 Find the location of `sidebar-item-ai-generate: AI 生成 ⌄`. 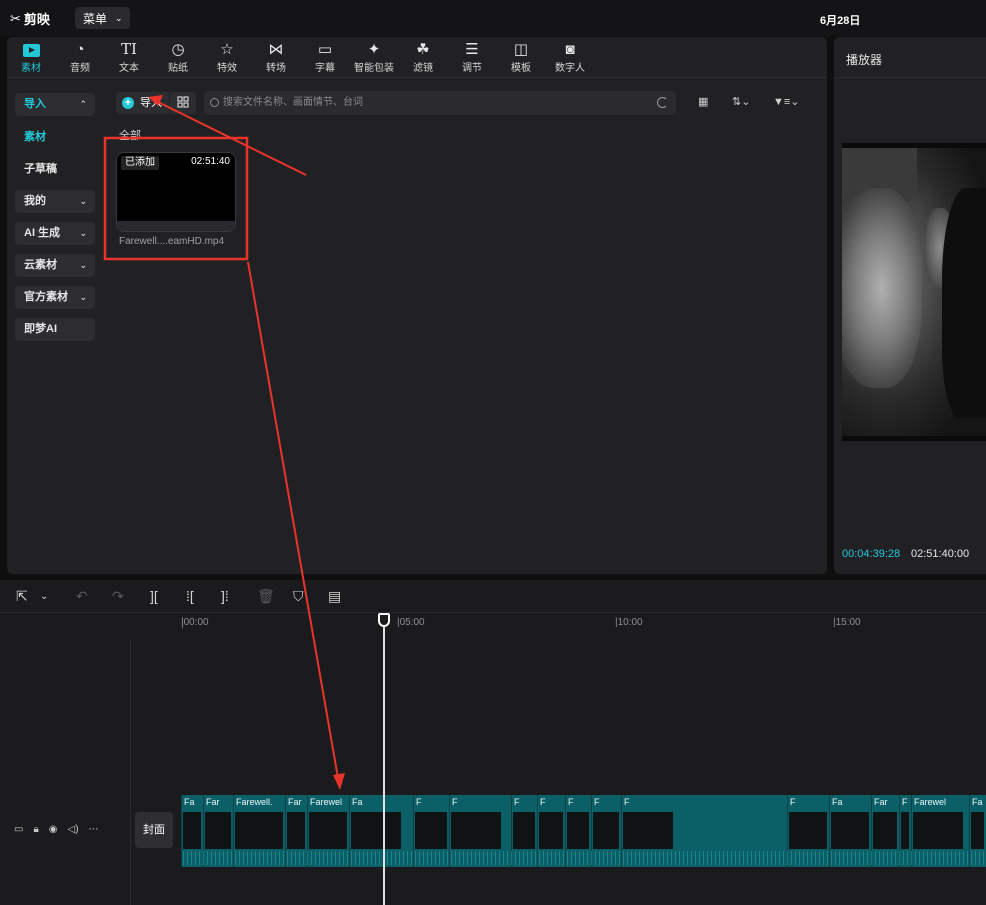

sidebar-item-ai-generate: AI 生成 ⌄ is located at coordinates (55, 233).